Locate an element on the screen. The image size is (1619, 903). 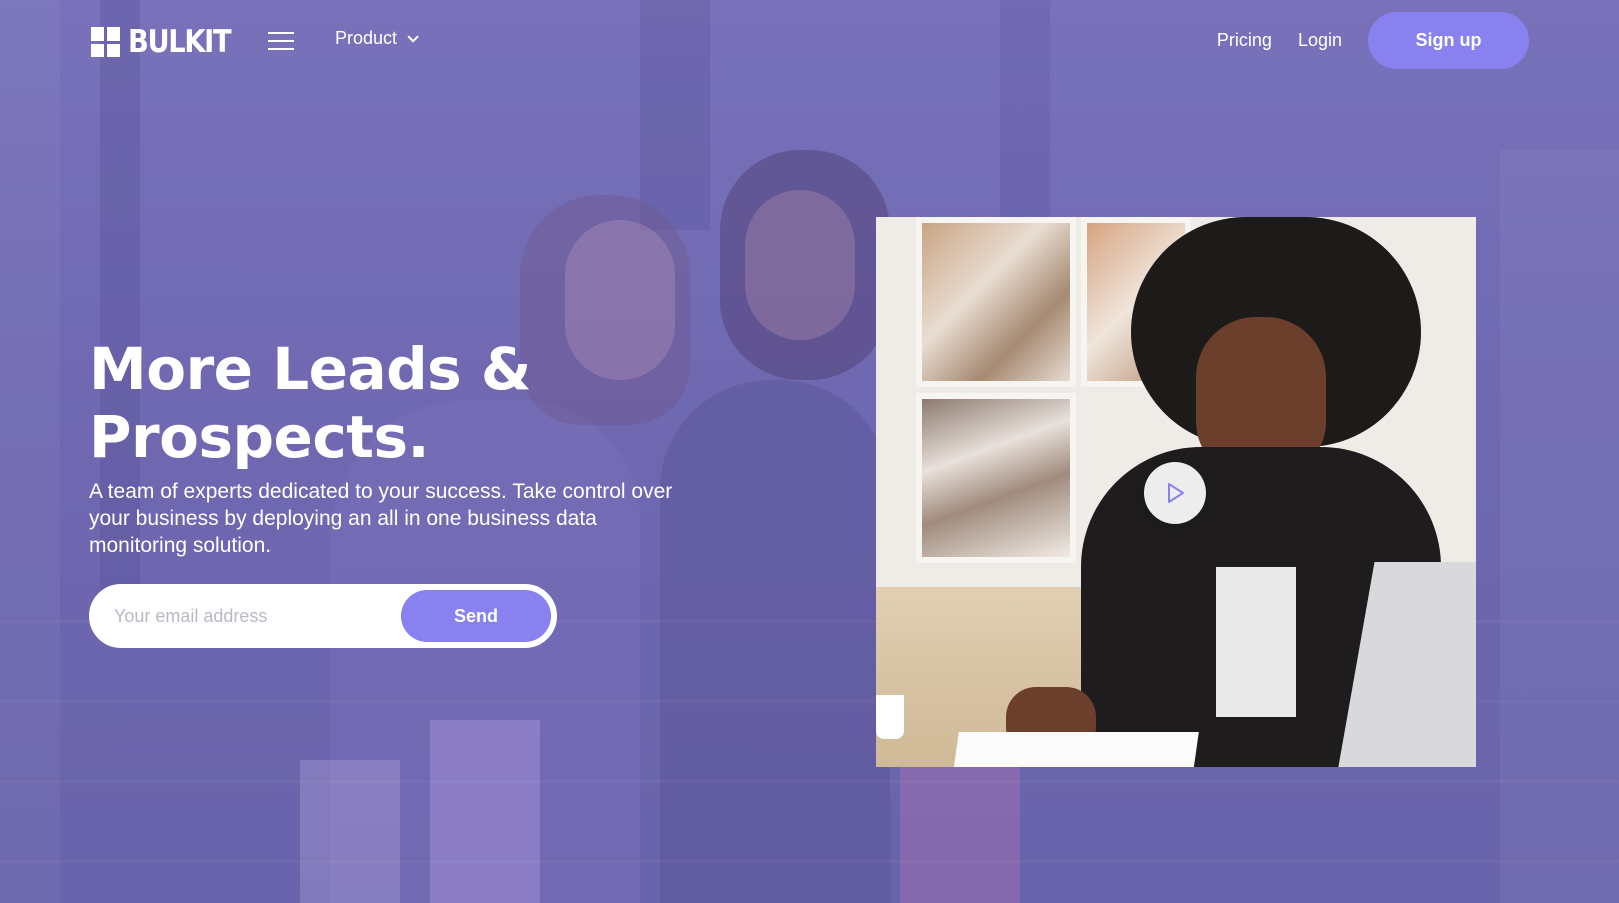
paper is located at coordinates (1076, 749).